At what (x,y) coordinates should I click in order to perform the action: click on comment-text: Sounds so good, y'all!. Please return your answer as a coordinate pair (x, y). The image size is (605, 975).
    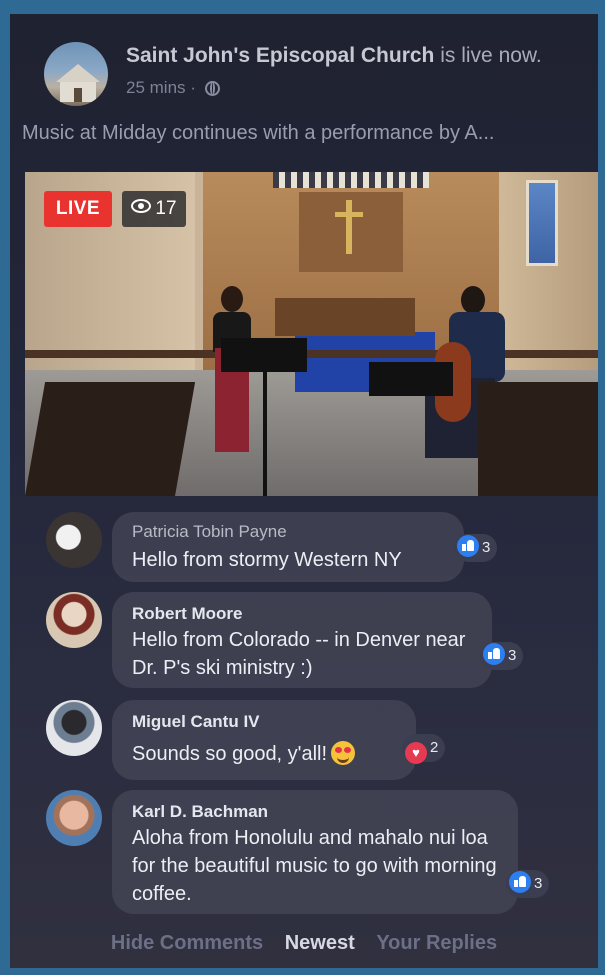
    Looking at the image, I should click on (244, 754).